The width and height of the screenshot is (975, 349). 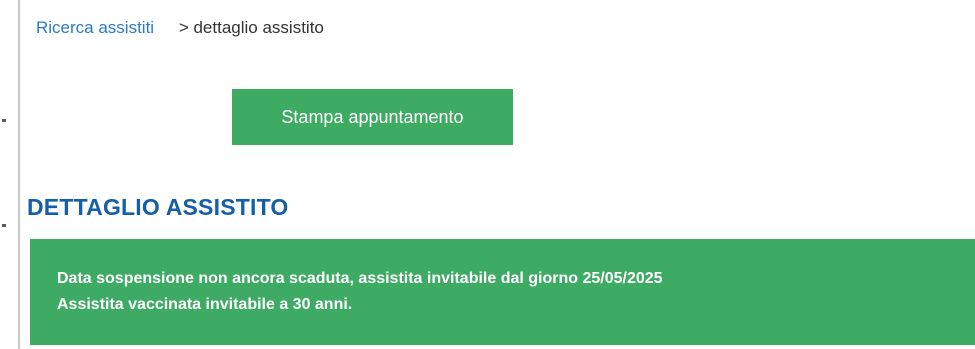 What do you see at coordinates (95, 27) in the screenshot?
I see `breadcrumb-link-ricerca-assistiti: Ricerca assistiti` at bounding box center [95, 27].